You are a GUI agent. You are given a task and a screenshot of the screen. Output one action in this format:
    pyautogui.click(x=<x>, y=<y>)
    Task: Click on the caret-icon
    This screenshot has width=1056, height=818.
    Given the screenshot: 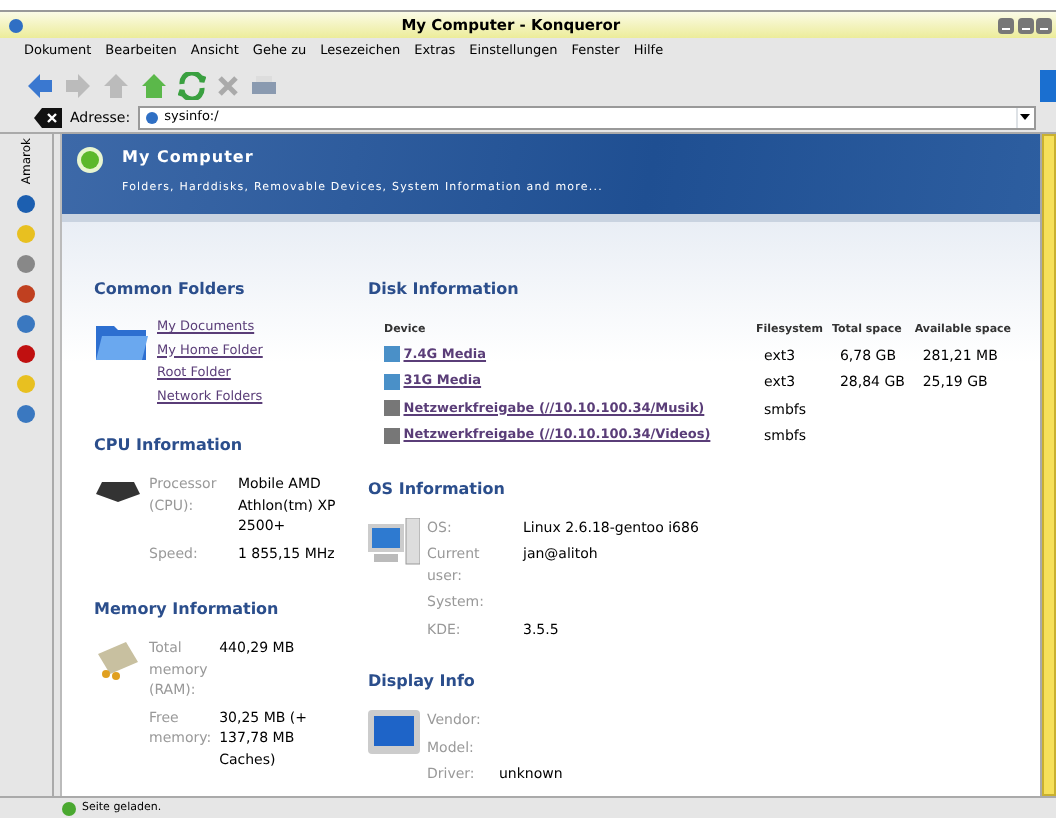 What is the action you would take?
    pyautogui.click(x=1025, y=116)
    